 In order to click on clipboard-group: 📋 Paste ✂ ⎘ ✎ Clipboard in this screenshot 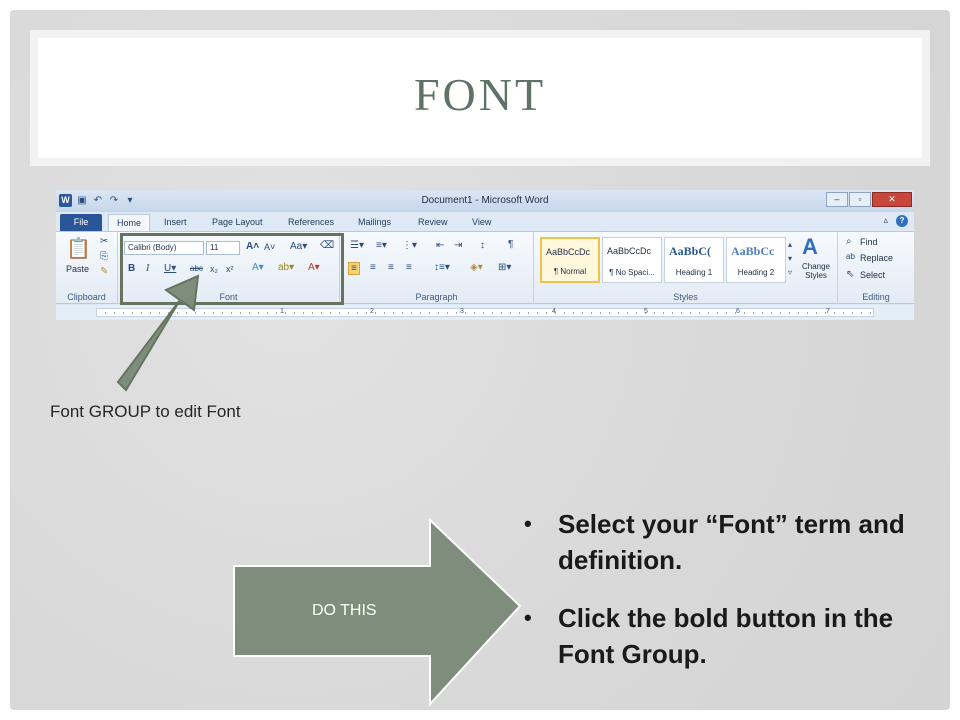, I will do `click(87, 268)`.